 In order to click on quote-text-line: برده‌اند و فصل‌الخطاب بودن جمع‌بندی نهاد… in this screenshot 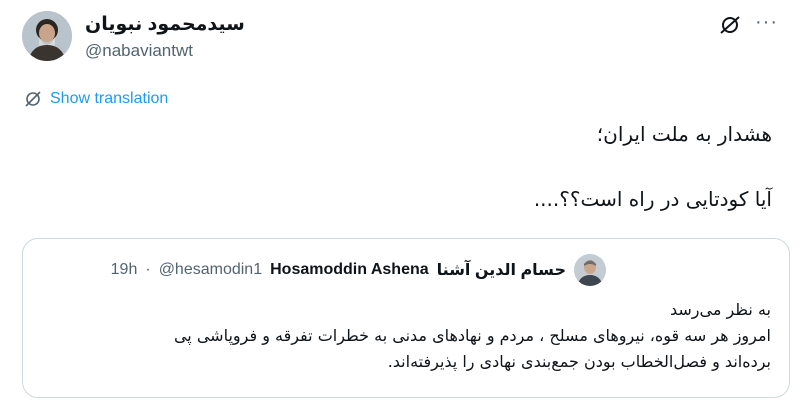, I will do `click(579, 361)`.